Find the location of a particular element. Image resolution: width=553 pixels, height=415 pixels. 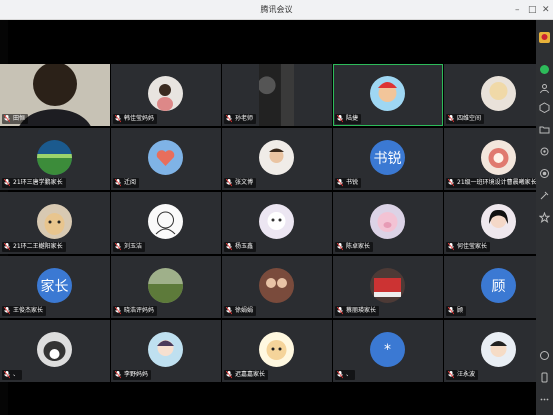

participant-tile: 蔡丽瑛家长 is located at coordinates (388, 287).